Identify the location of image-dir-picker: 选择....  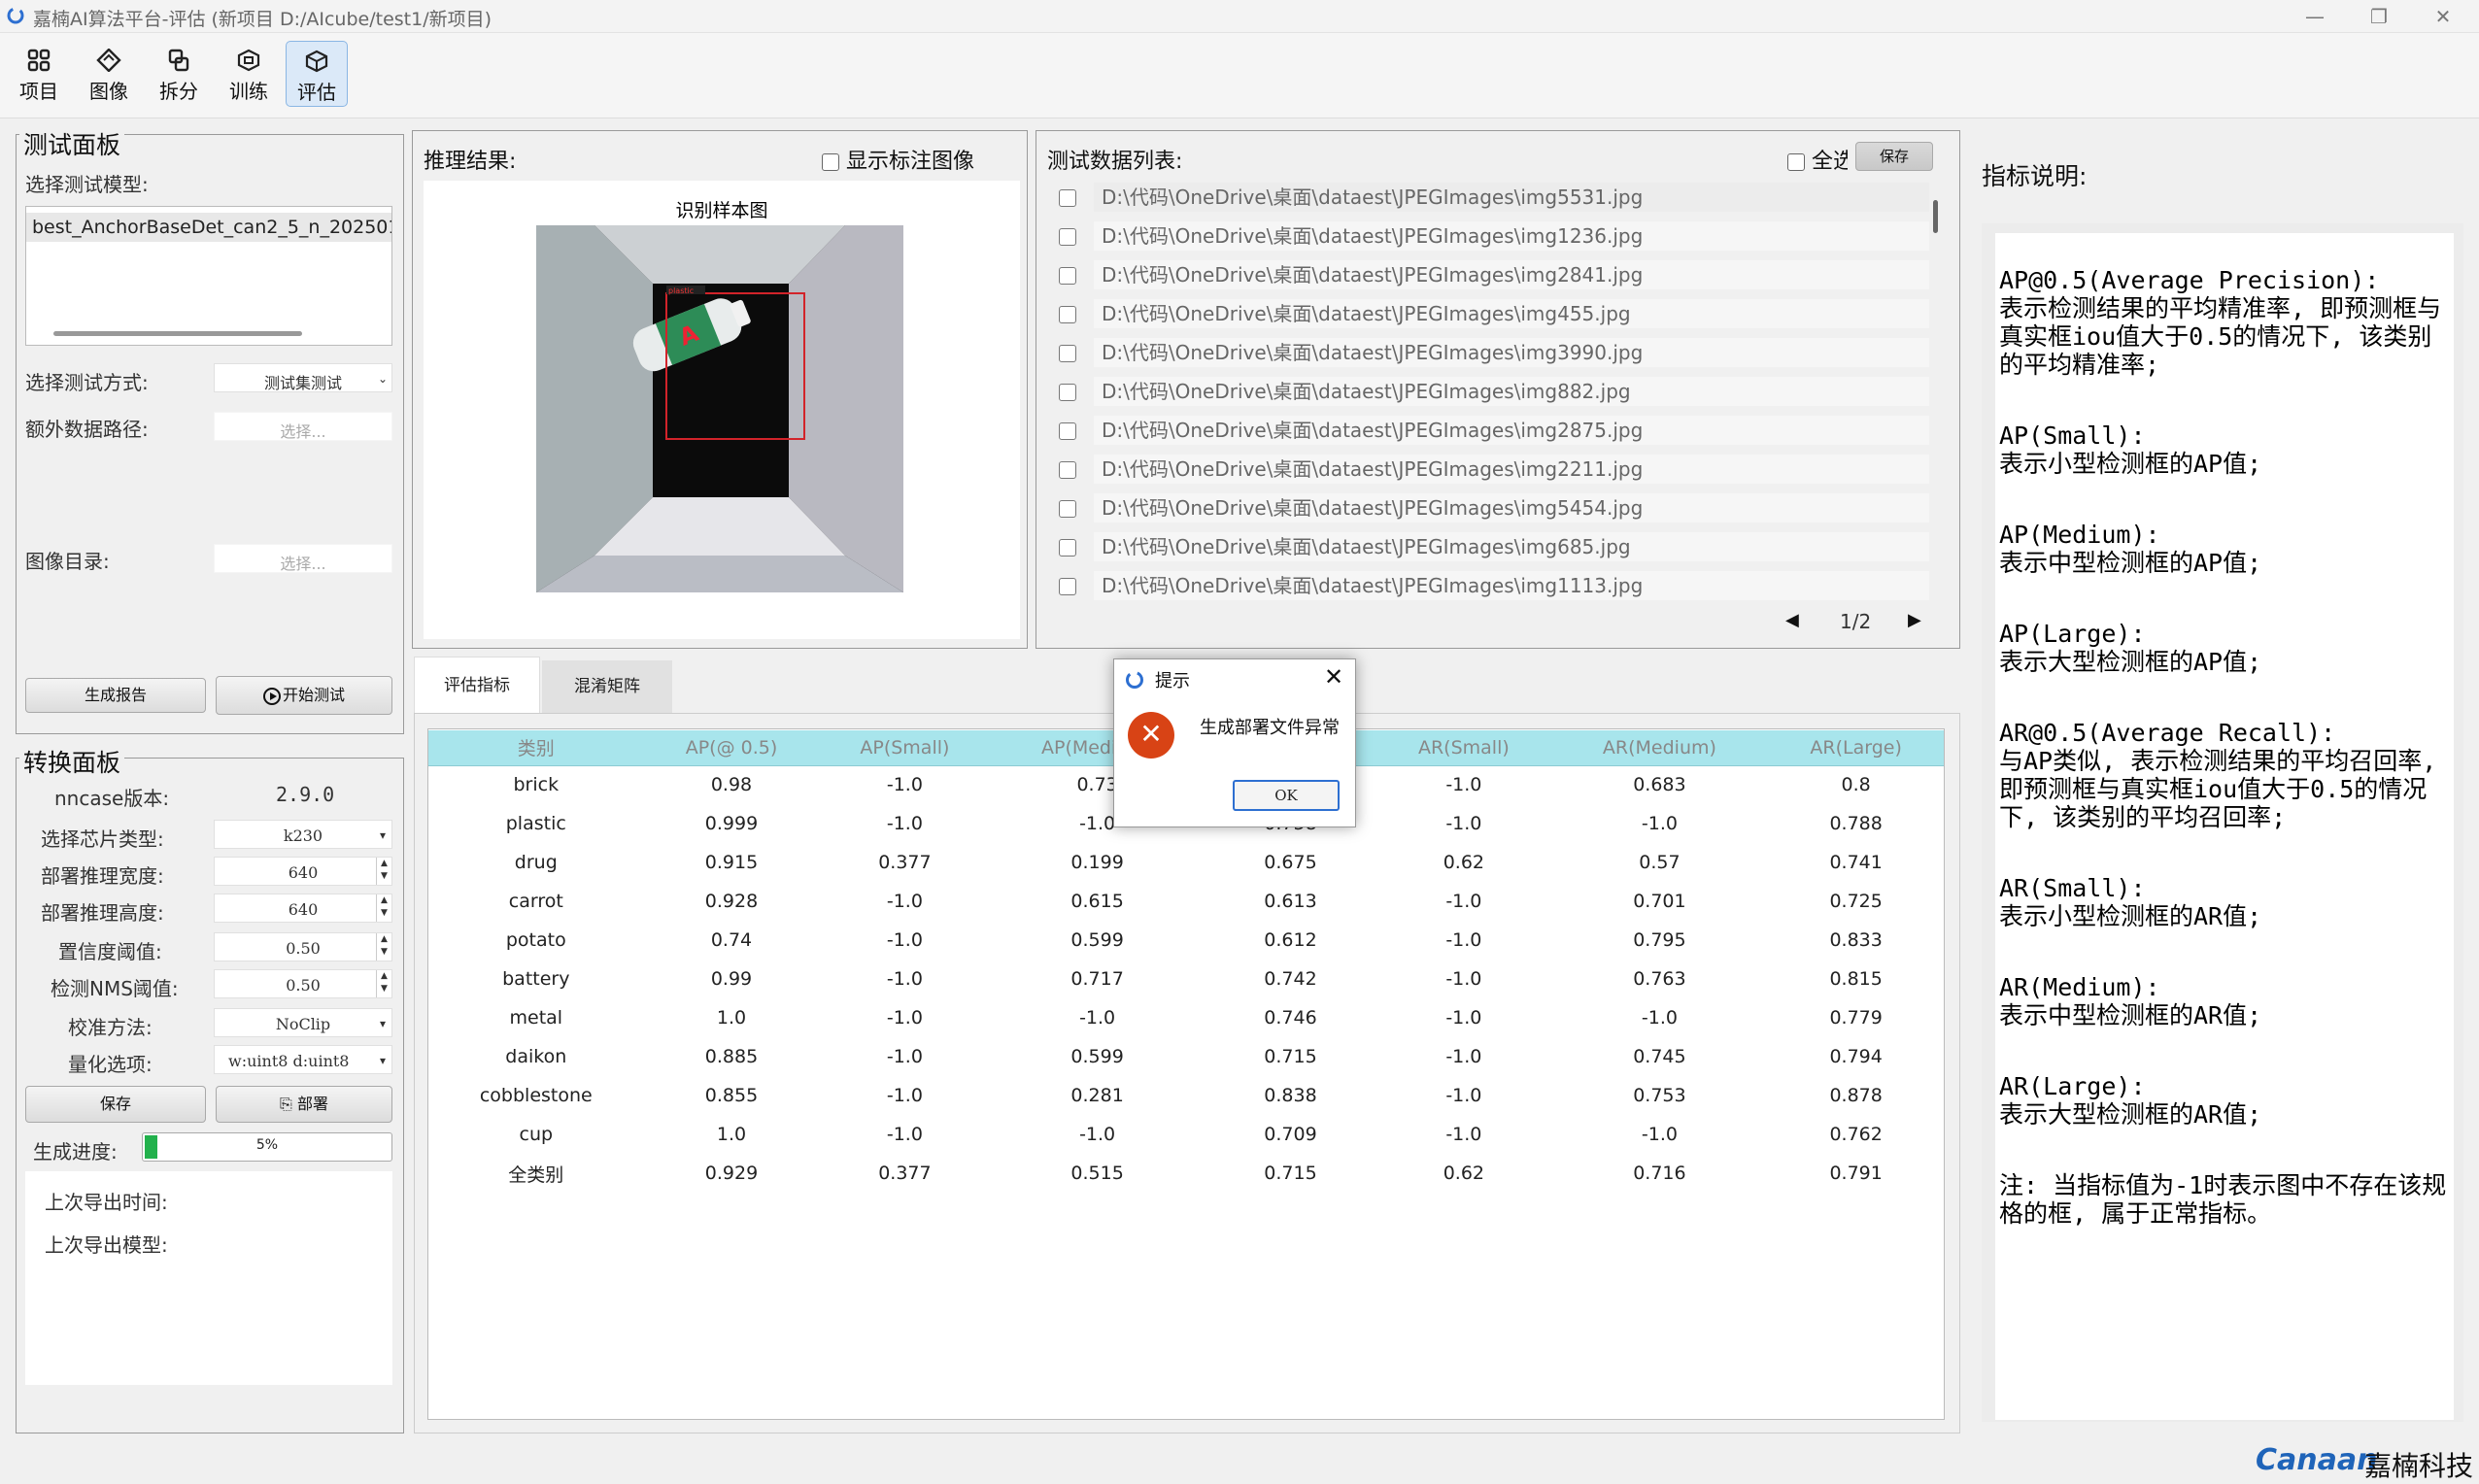
(303, 558).